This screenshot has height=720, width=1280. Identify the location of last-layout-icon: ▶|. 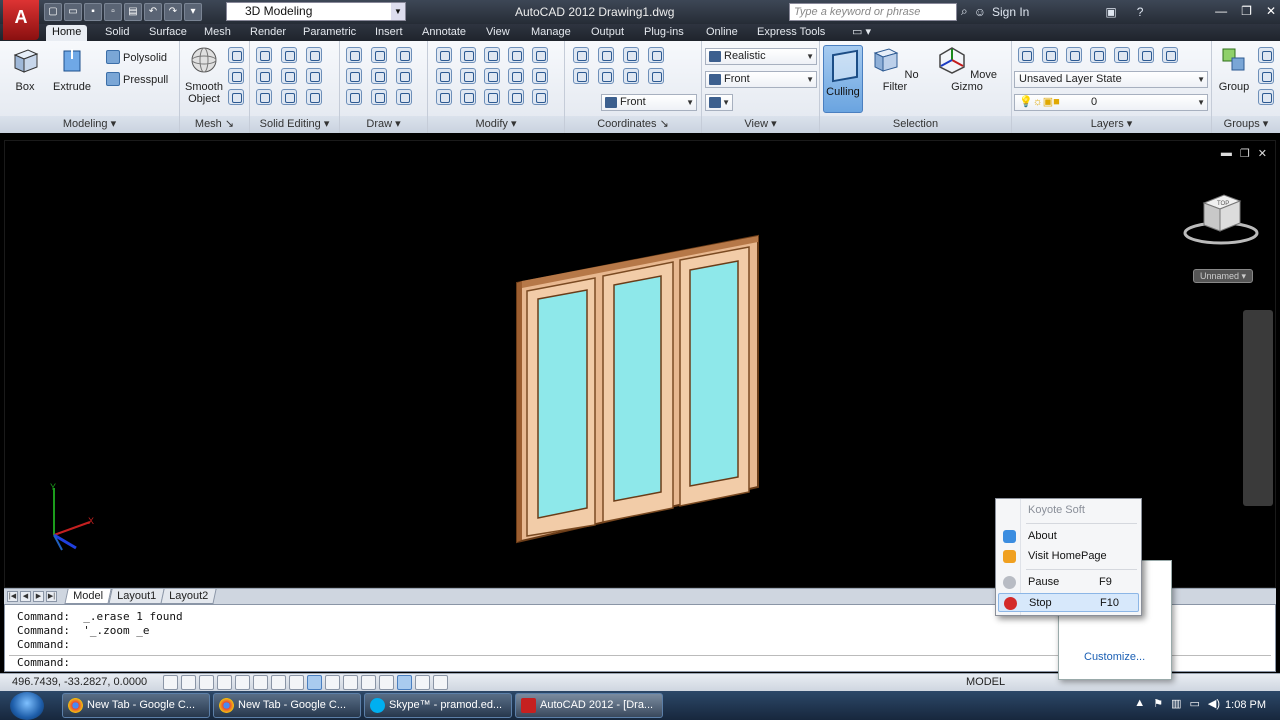
(51, 596).